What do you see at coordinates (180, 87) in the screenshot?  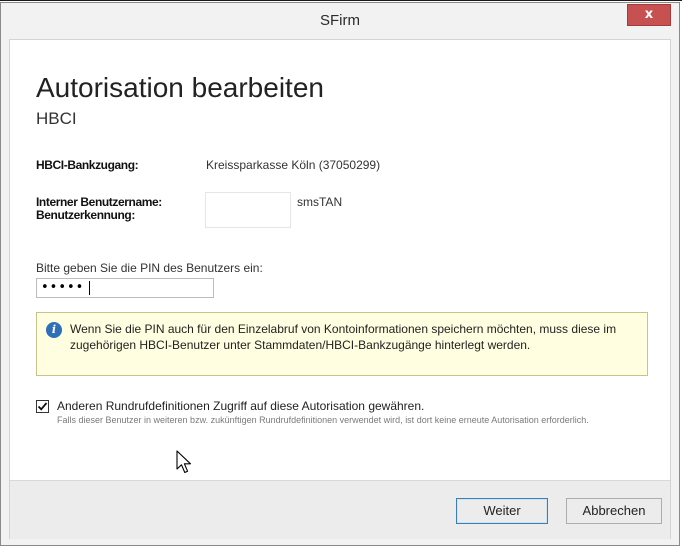 I see `page-title: Autorisation bearbeiten` at bounding box center [180, 87].